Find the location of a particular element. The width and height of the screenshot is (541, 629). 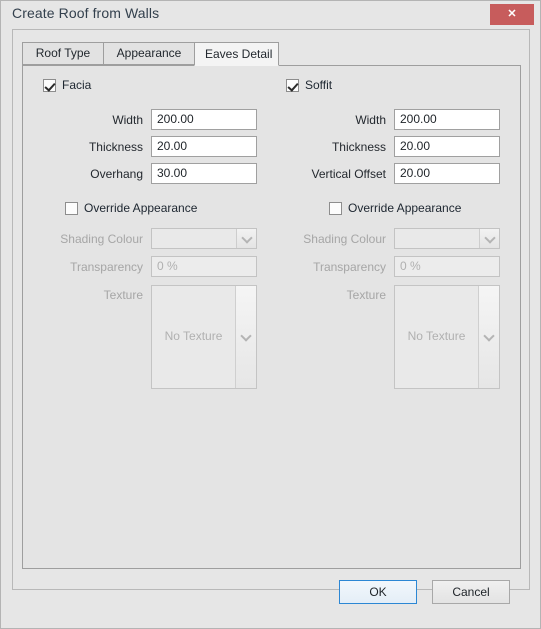

soffit-shading-colour-row: Shading Colour is located at coordinates (388, 238).